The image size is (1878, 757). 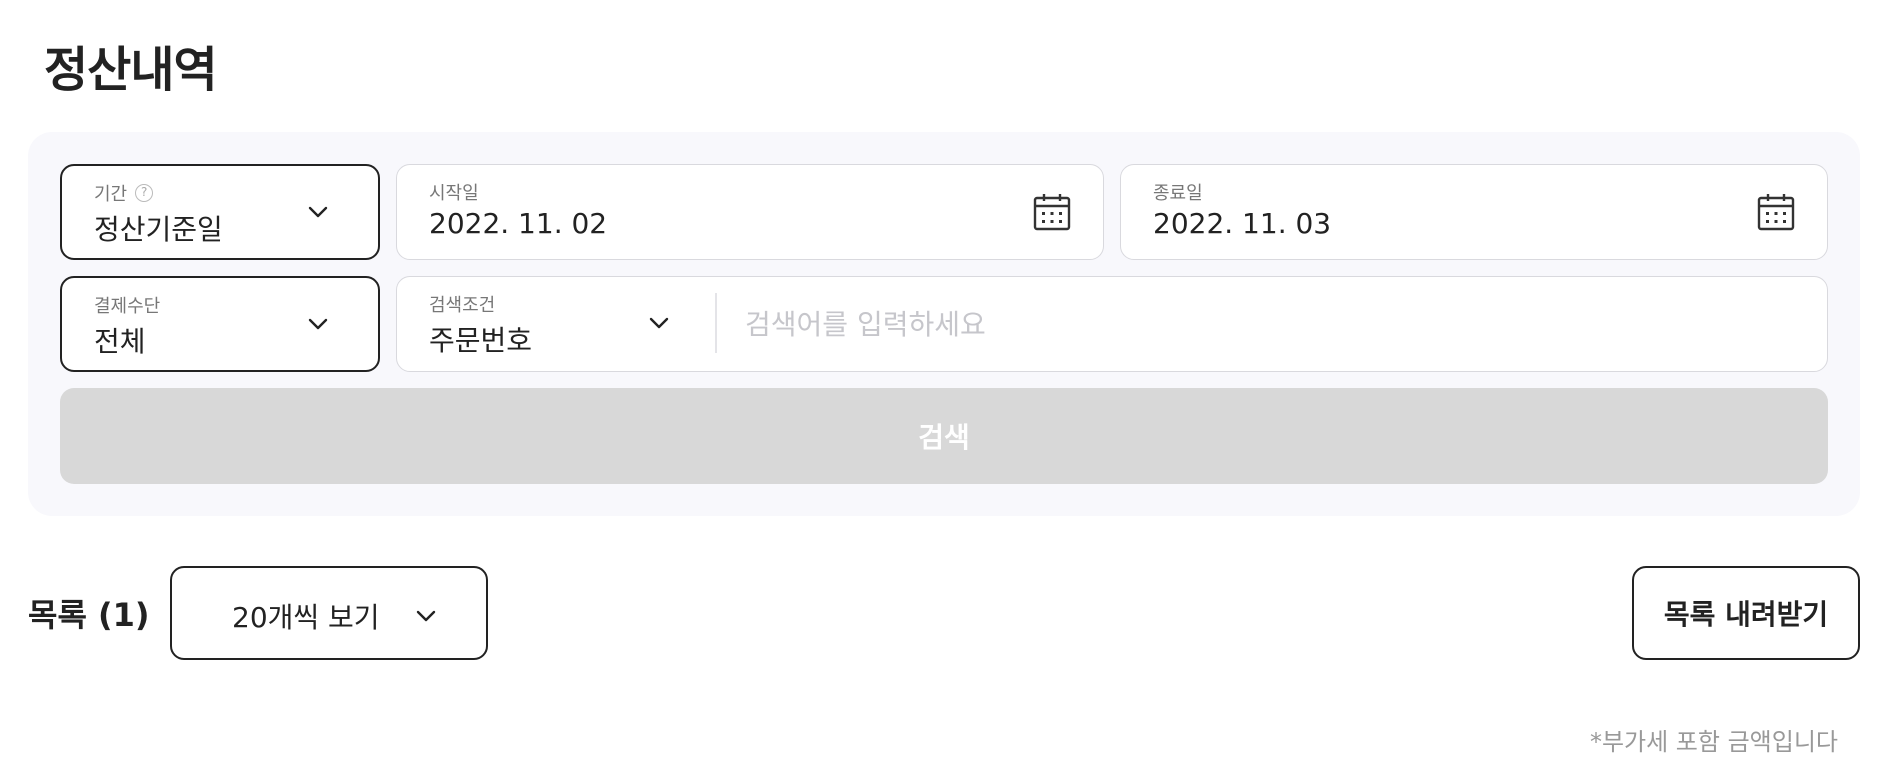 I want to click on payment-method-value: 전체, so click(x=120, y=341).